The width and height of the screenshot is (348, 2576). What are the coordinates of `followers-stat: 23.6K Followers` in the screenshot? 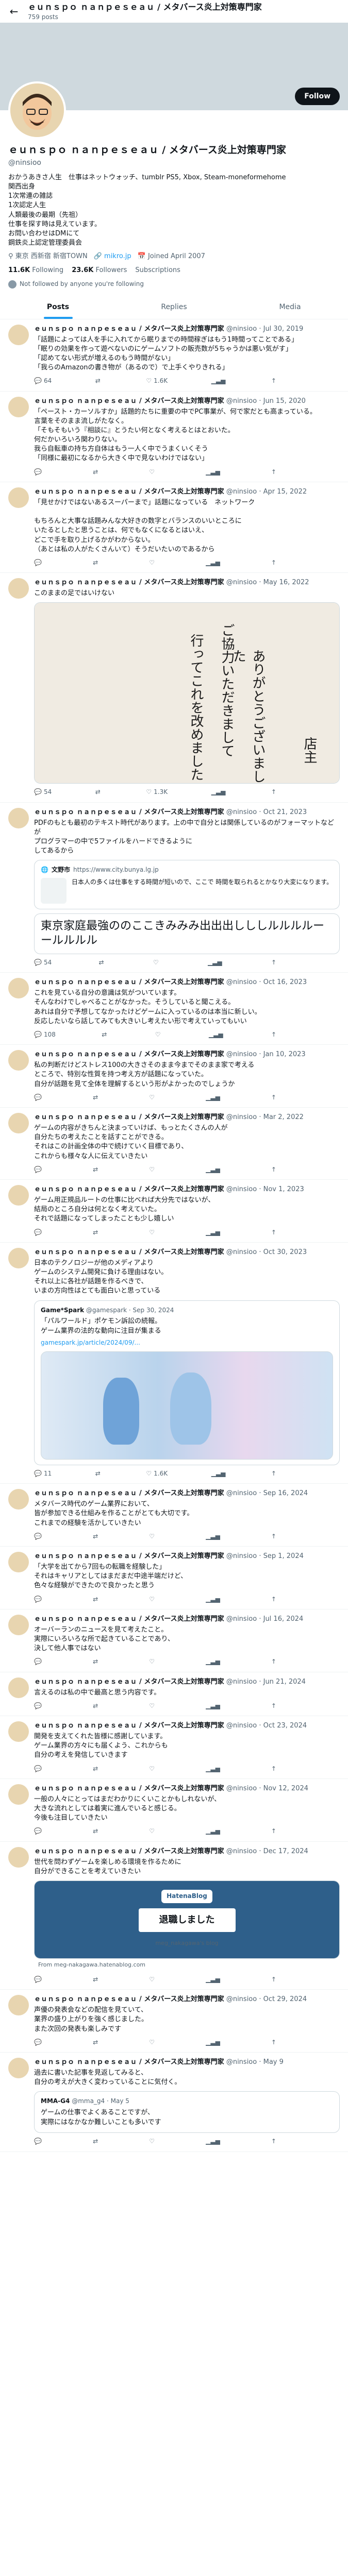 It's located at (99, 271).